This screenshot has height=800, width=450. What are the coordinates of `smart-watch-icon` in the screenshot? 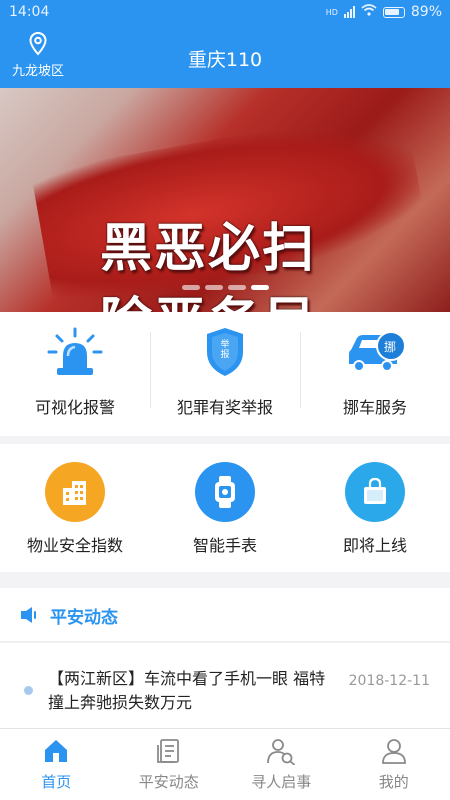 It's located at (225, 492).